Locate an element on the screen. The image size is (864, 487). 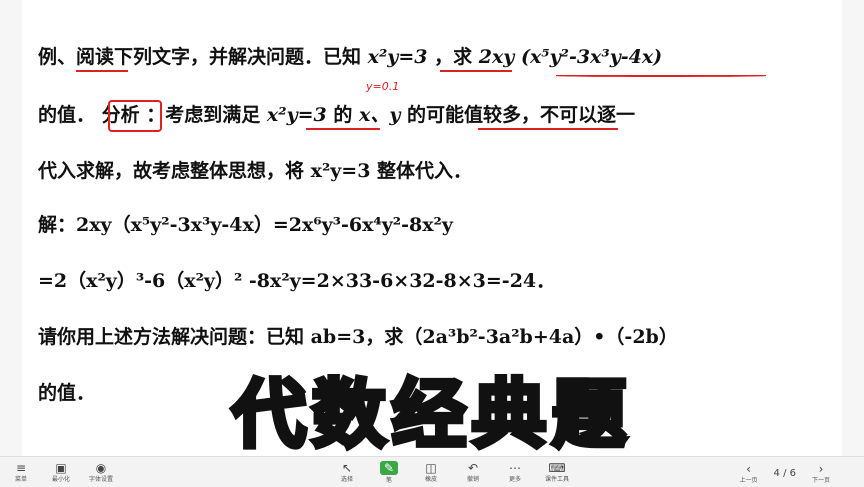
menu-button: ≡ 菜单 is located at coordinates (21, 472).